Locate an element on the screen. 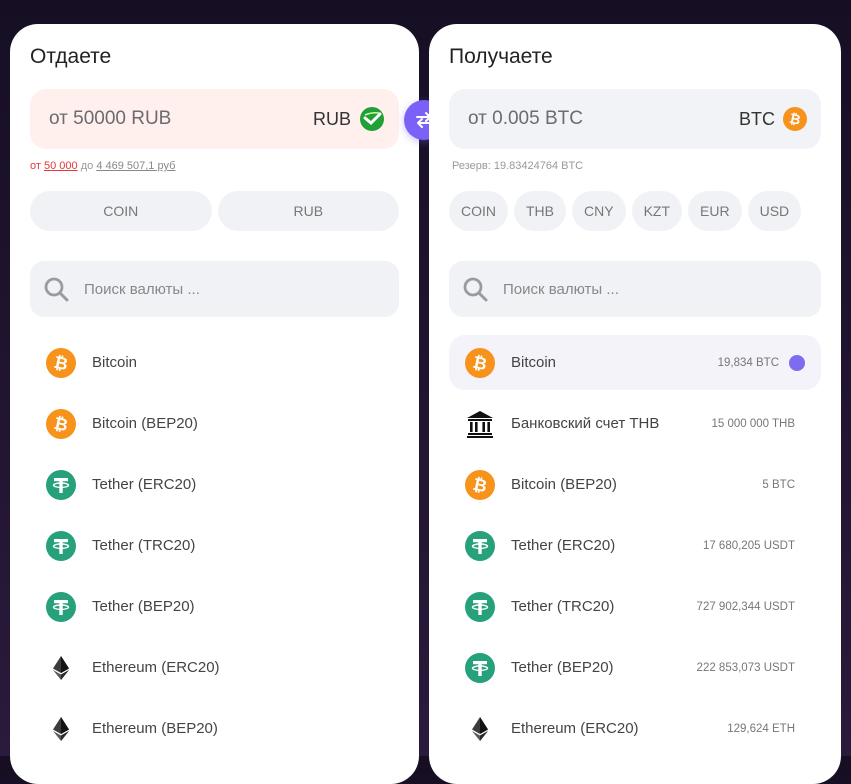  give-title: Отдаете is located at coordinates (71, 56).